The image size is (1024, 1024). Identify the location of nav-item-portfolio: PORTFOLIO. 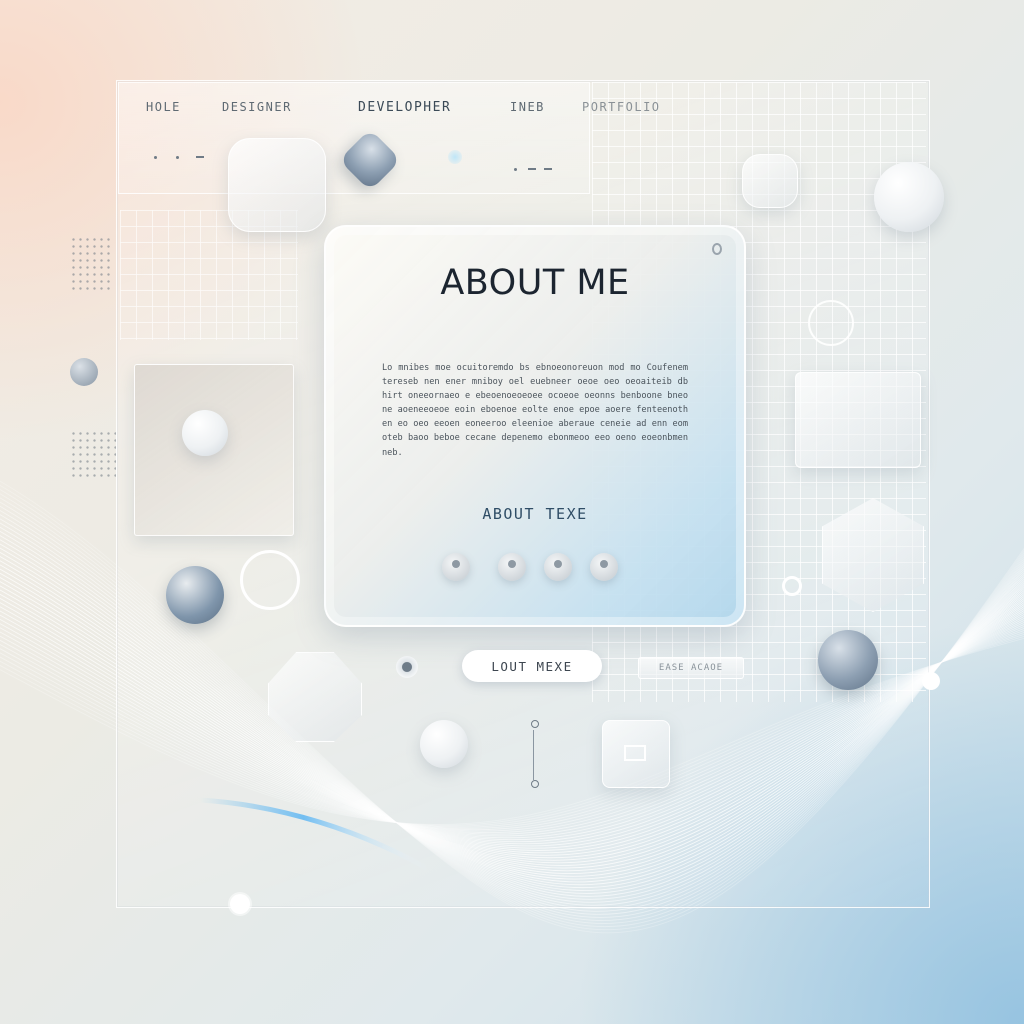
(621, 107).